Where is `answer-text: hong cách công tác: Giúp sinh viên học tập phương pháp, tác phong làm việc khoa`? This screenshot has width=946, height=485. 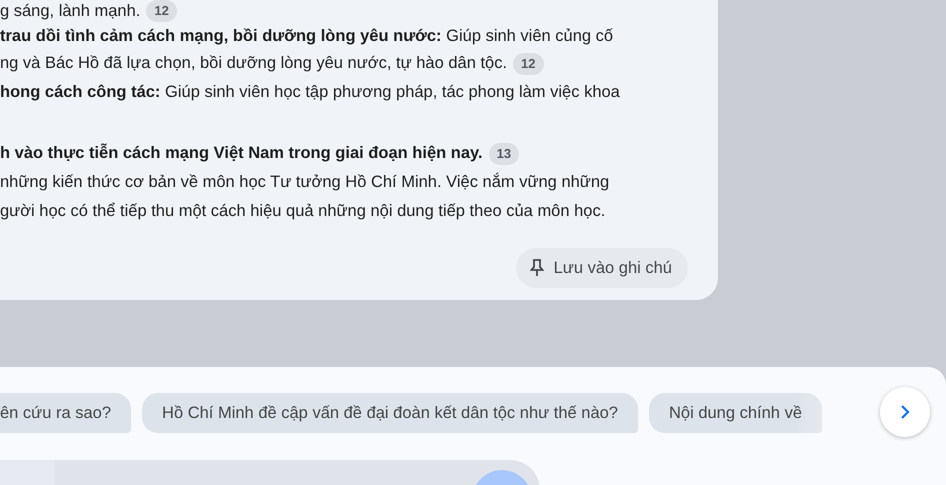 answer-text: hong cách công tác: Giúp sinh viên học tập phương pháp, tác phong làm việc khoa is located at coordinates (310, 92).